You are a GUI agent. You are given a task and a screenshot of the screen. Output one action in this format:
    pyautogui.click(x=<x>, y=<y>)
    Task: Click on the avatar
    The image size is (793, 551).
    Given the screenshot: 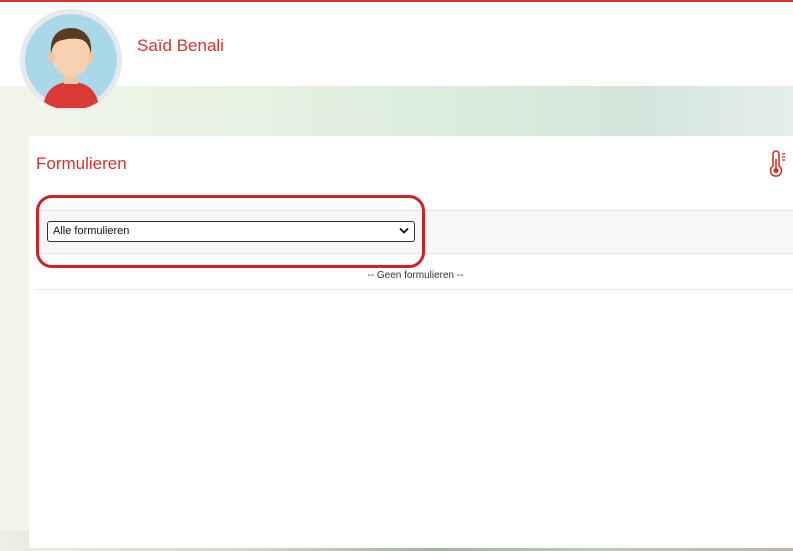 What is the action you would take?
    pyautogui.click(x=71, y=60)
    